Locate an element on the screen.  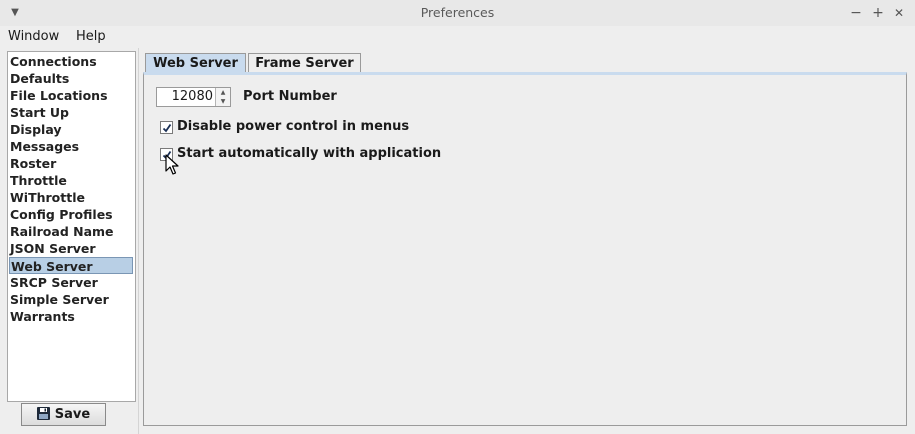
port-number-input: 12080 is located at coordinates (192, 97).